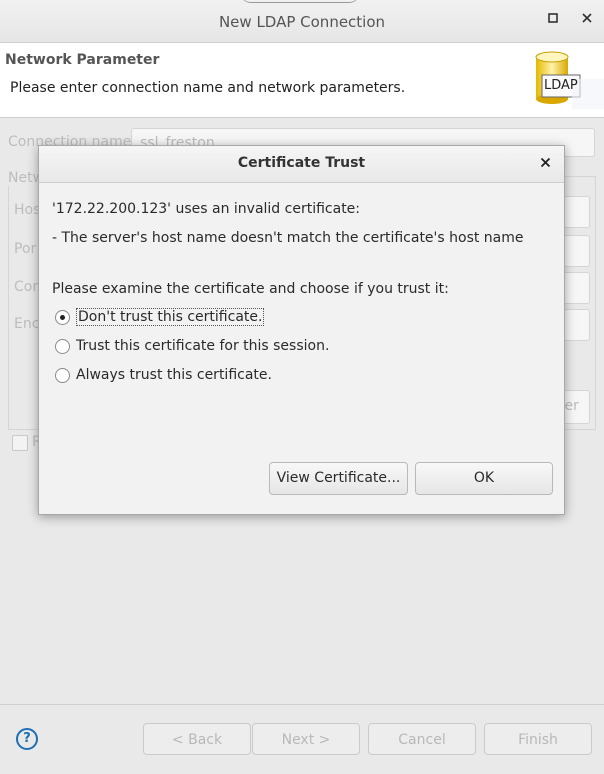 This screenshot has height=774, width=604. What do you see at coordinates (553, 20) in the screenshot?
I see `maximize-icon` at bounding box center [553, 20].